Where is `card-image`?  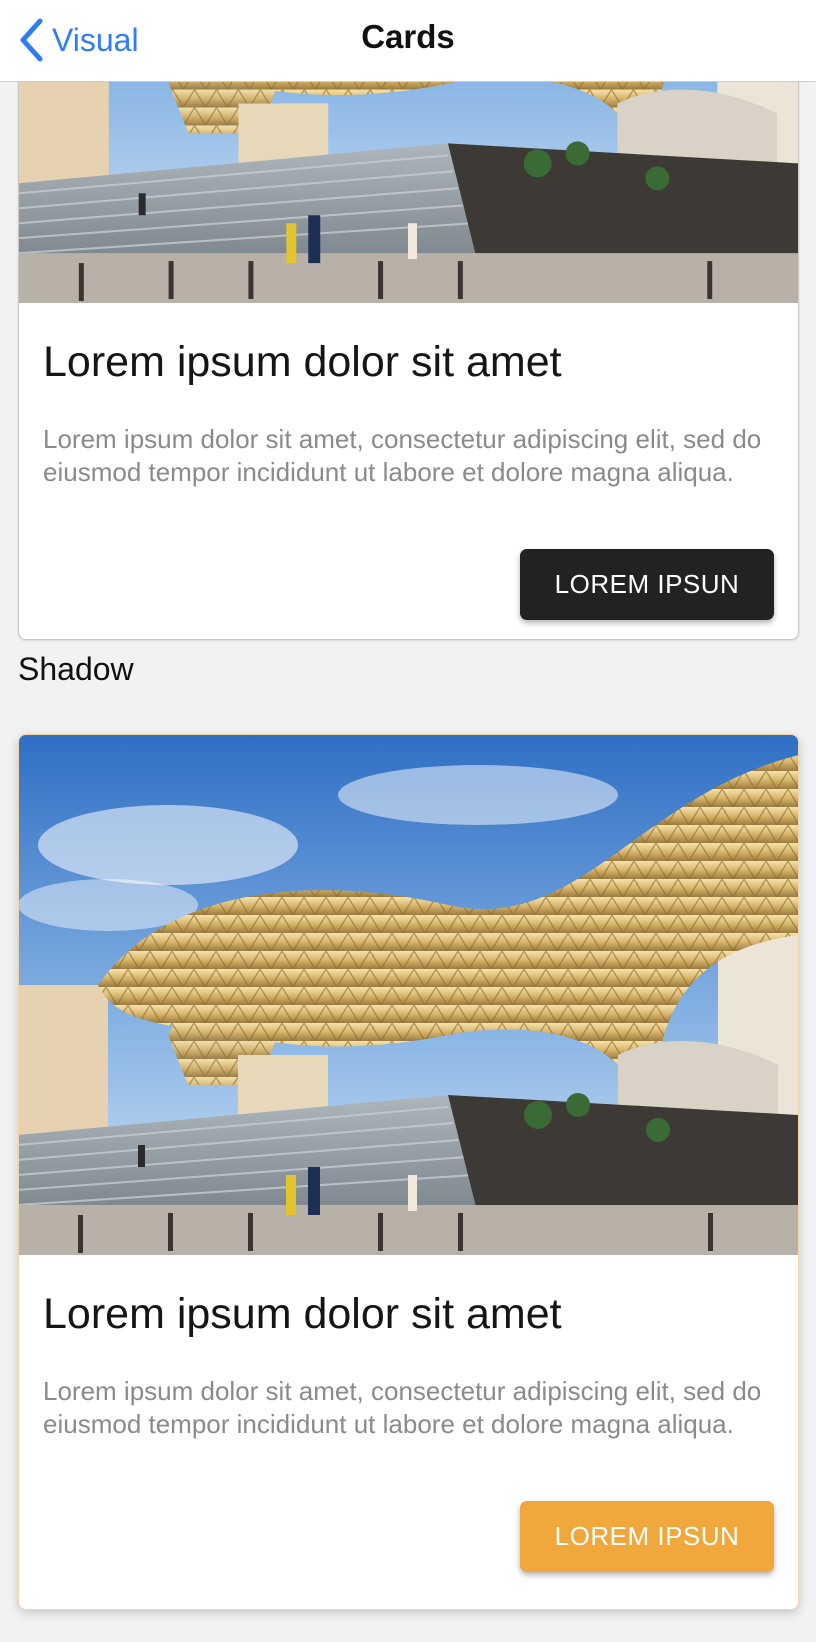
card-image is located at coordinates (408, 192).